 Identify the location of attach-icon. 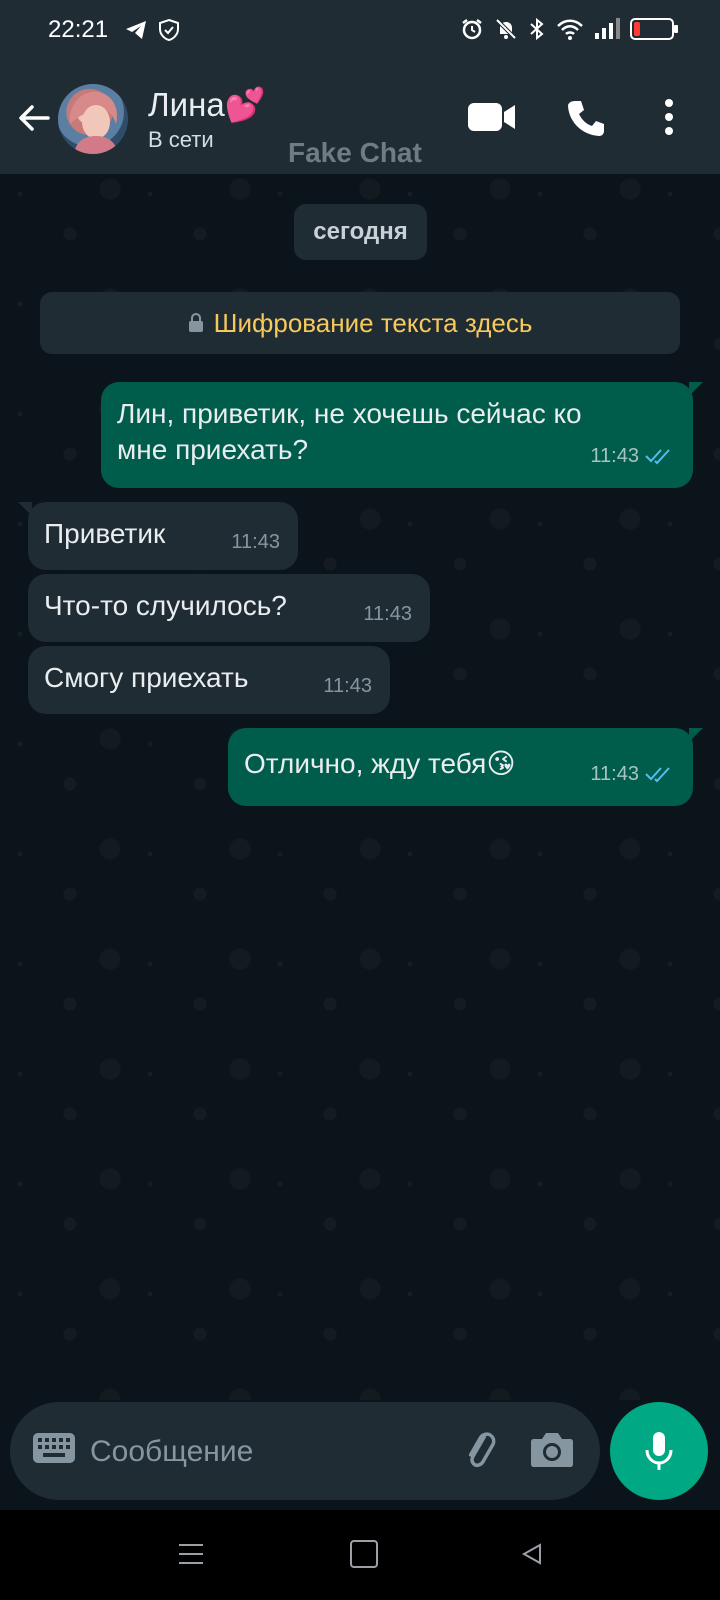
(481, 1451).